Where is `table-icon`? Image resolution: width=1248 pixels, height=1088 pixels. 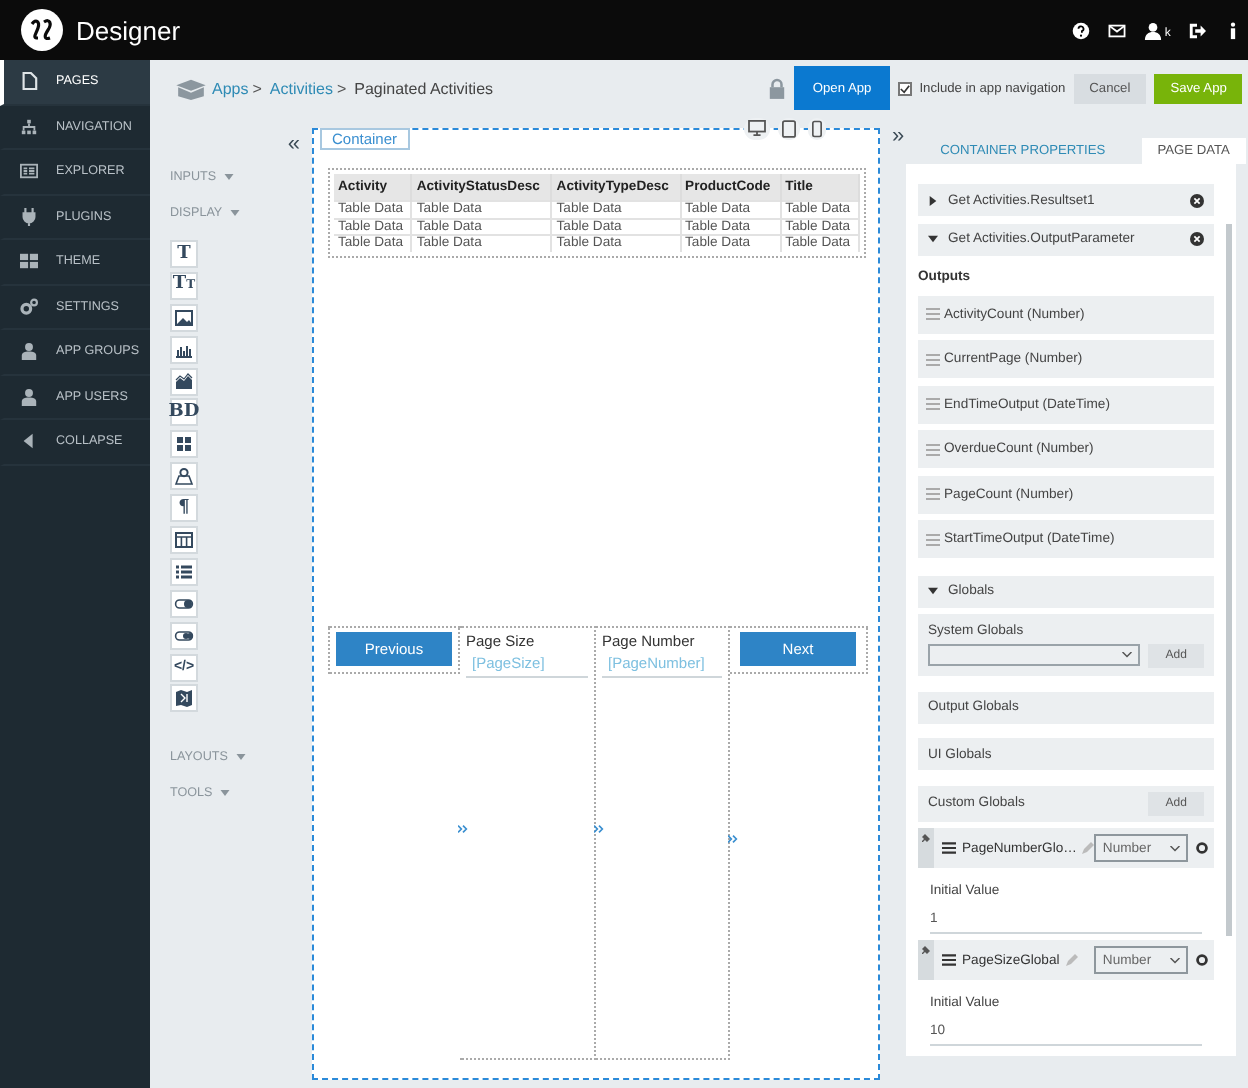
table-icon is located at coordinates (184, 540).